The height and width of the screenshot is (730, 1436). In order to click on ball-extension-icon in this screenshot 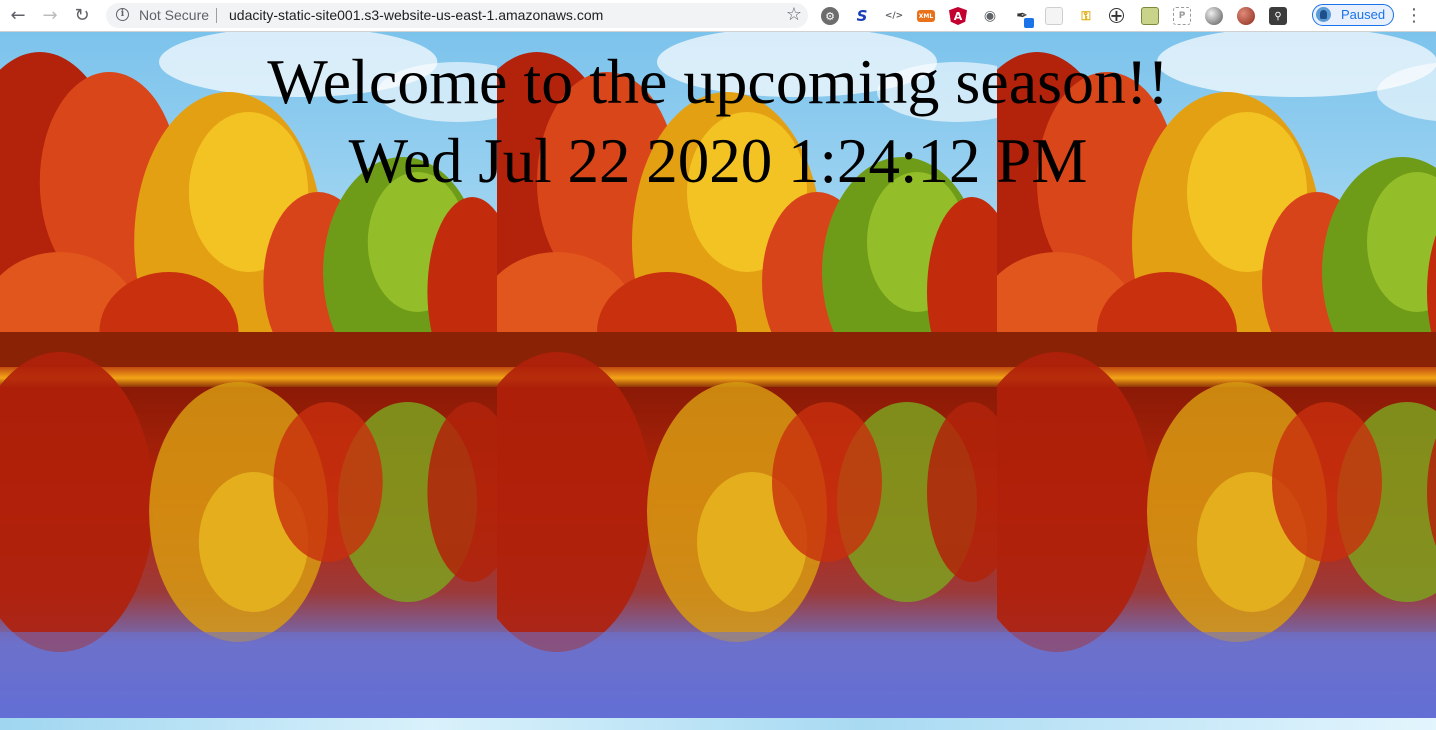, I will do `click(1246, 16)`.